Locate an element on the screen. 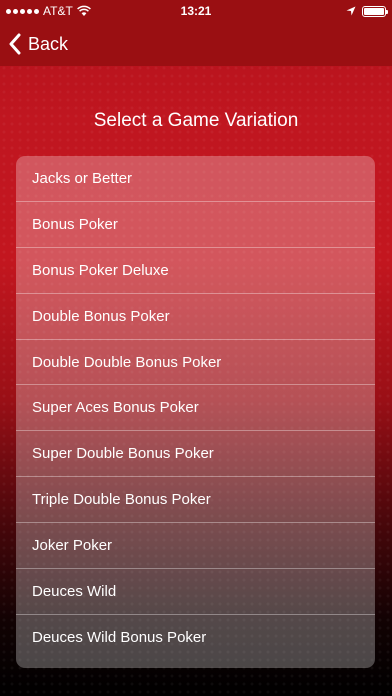 This screenshot has height=696, width=392. game-item-joker-poker: Joker Poker is located at coordinates (195, 546).